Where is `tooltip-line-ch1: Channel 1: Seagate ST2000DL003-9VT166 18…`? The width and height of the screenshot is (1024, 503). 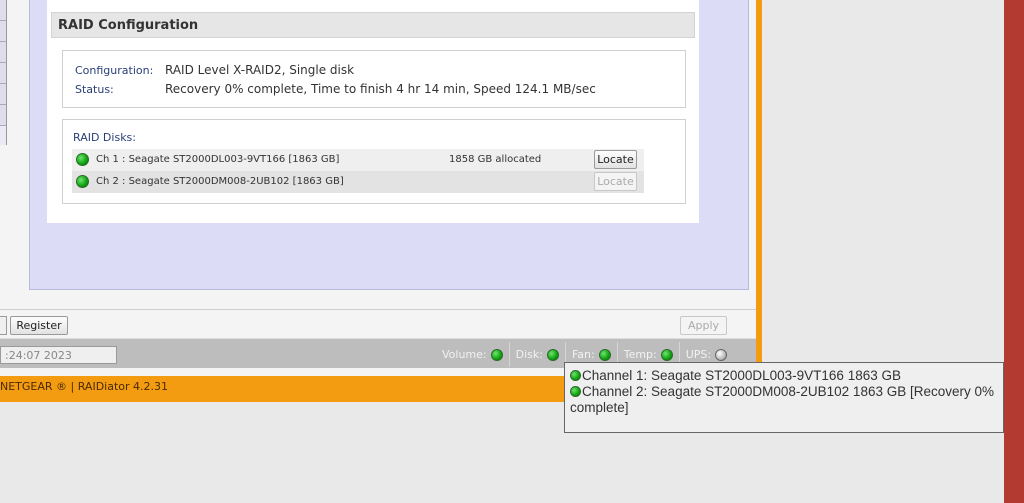
tooltip-line-ch1: Channel 1: Seagate ST2000DL003-9VT166 18… is located at coordinates (784, 376).